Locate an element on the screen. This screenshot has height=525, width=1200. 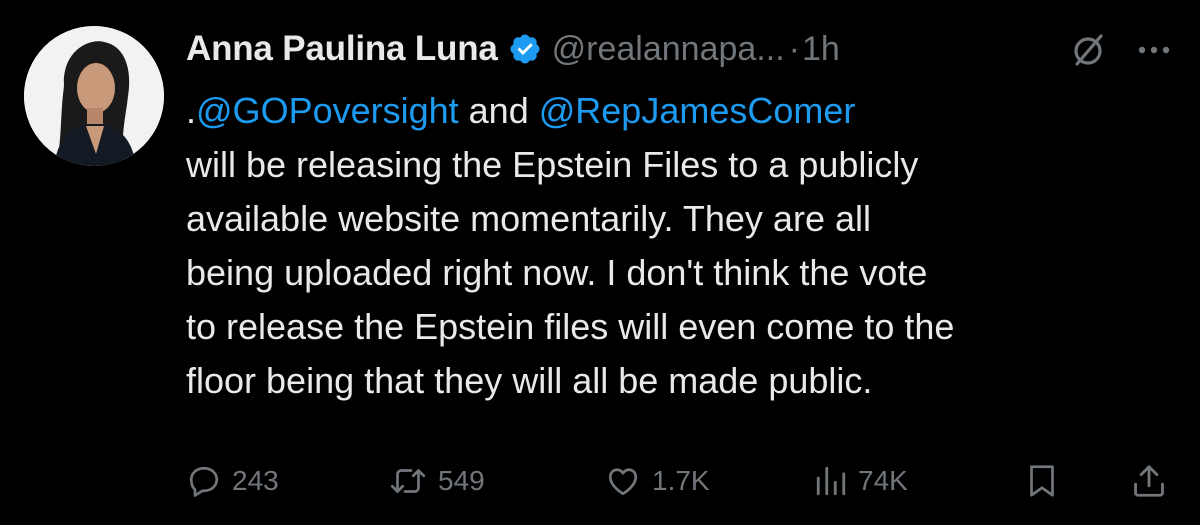
bookmark-icon is located at coordinates (1042, 481).